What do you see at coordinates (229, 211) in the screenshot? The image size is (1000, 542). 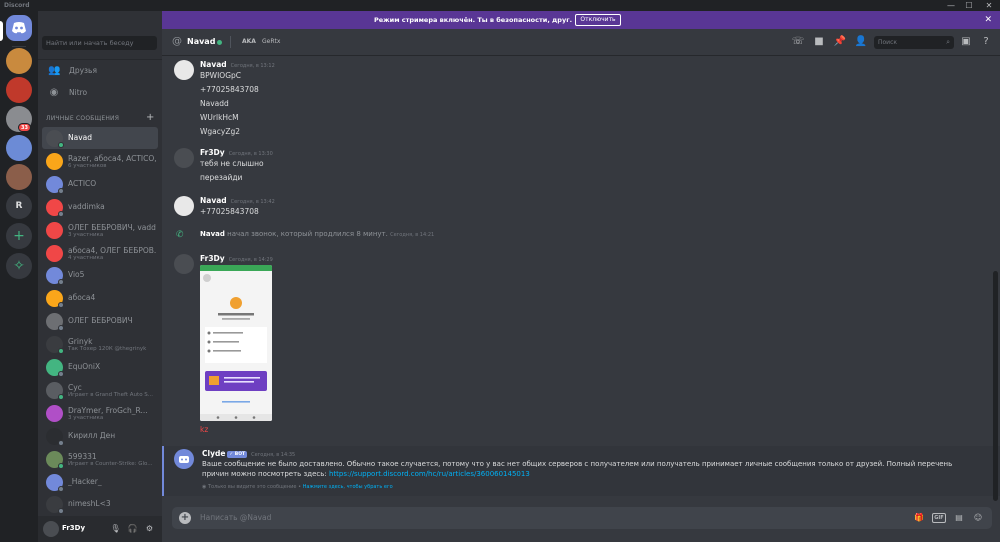 I see `message-line: +77025843708` at bounding box center [229, 211].